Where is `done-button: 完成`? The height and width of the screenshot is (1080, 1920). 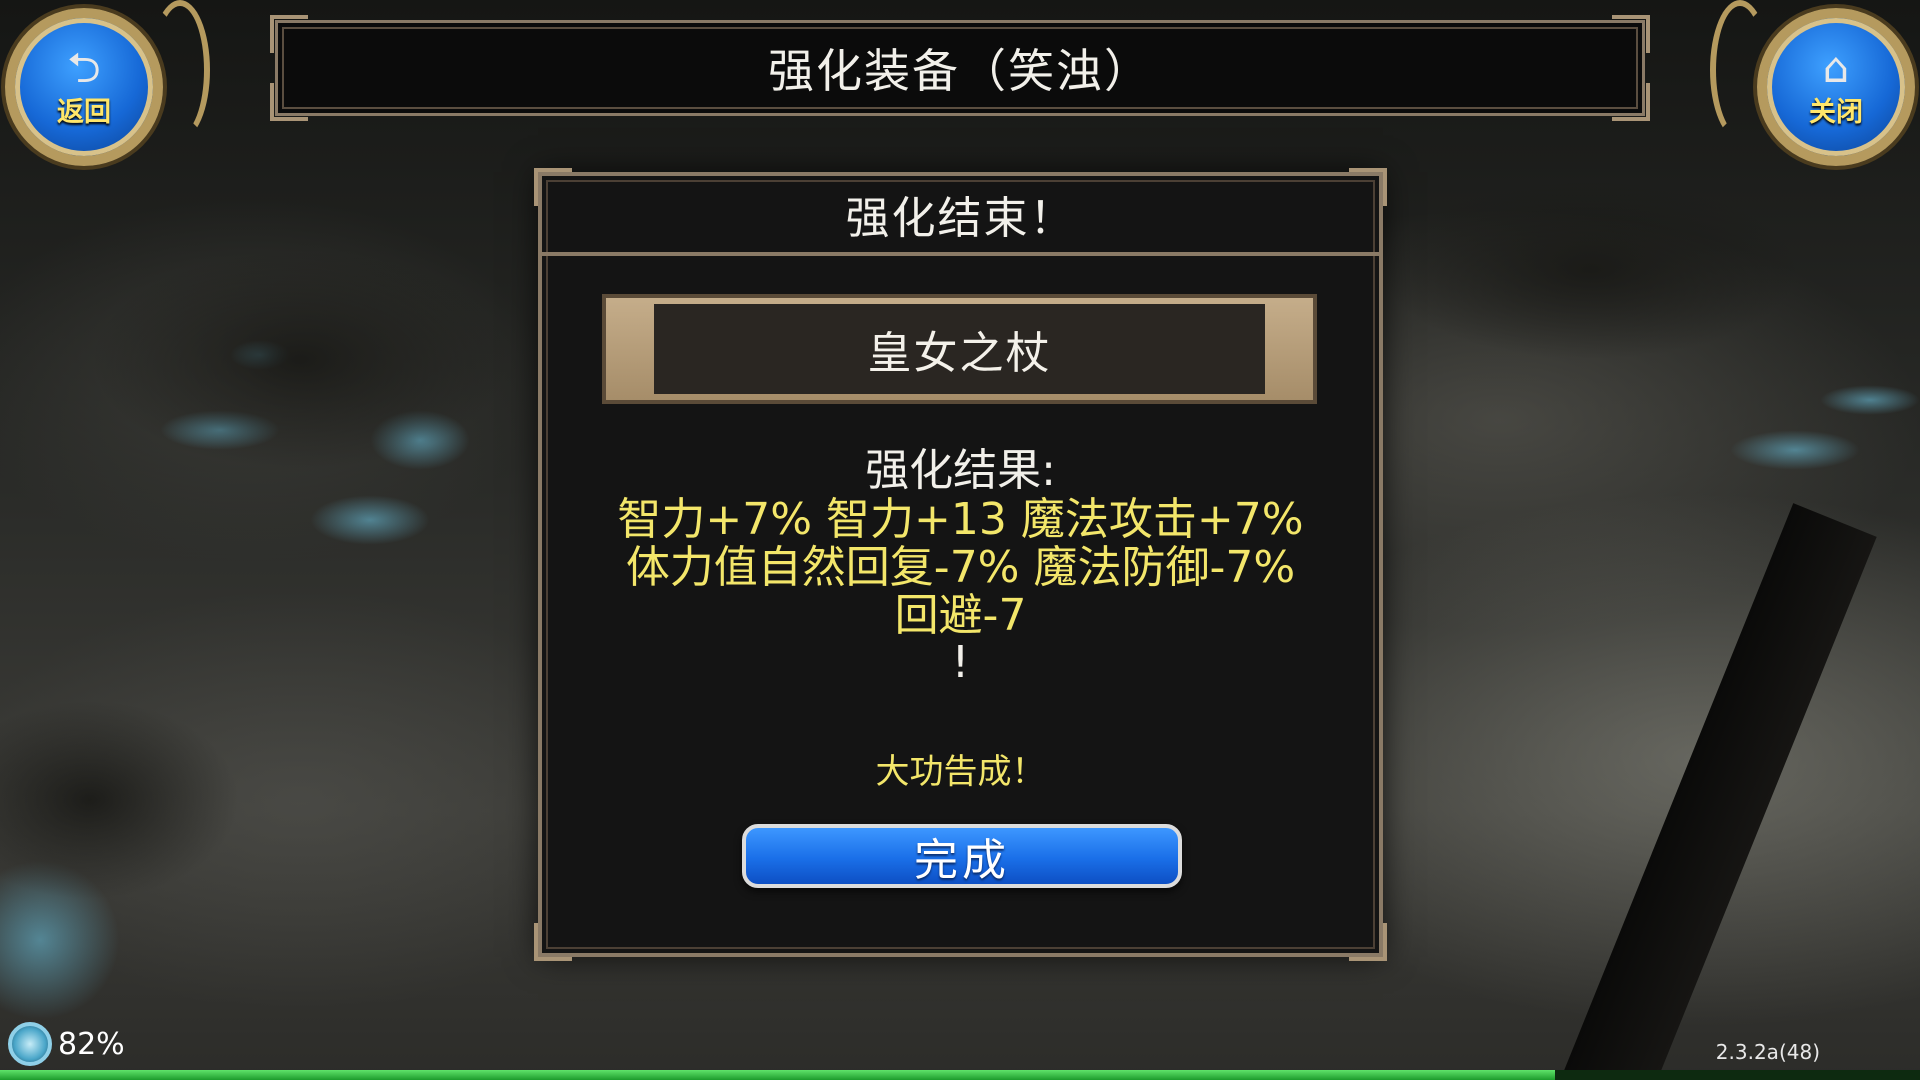 done-button: 完成 is located at coordinates (962, 856).